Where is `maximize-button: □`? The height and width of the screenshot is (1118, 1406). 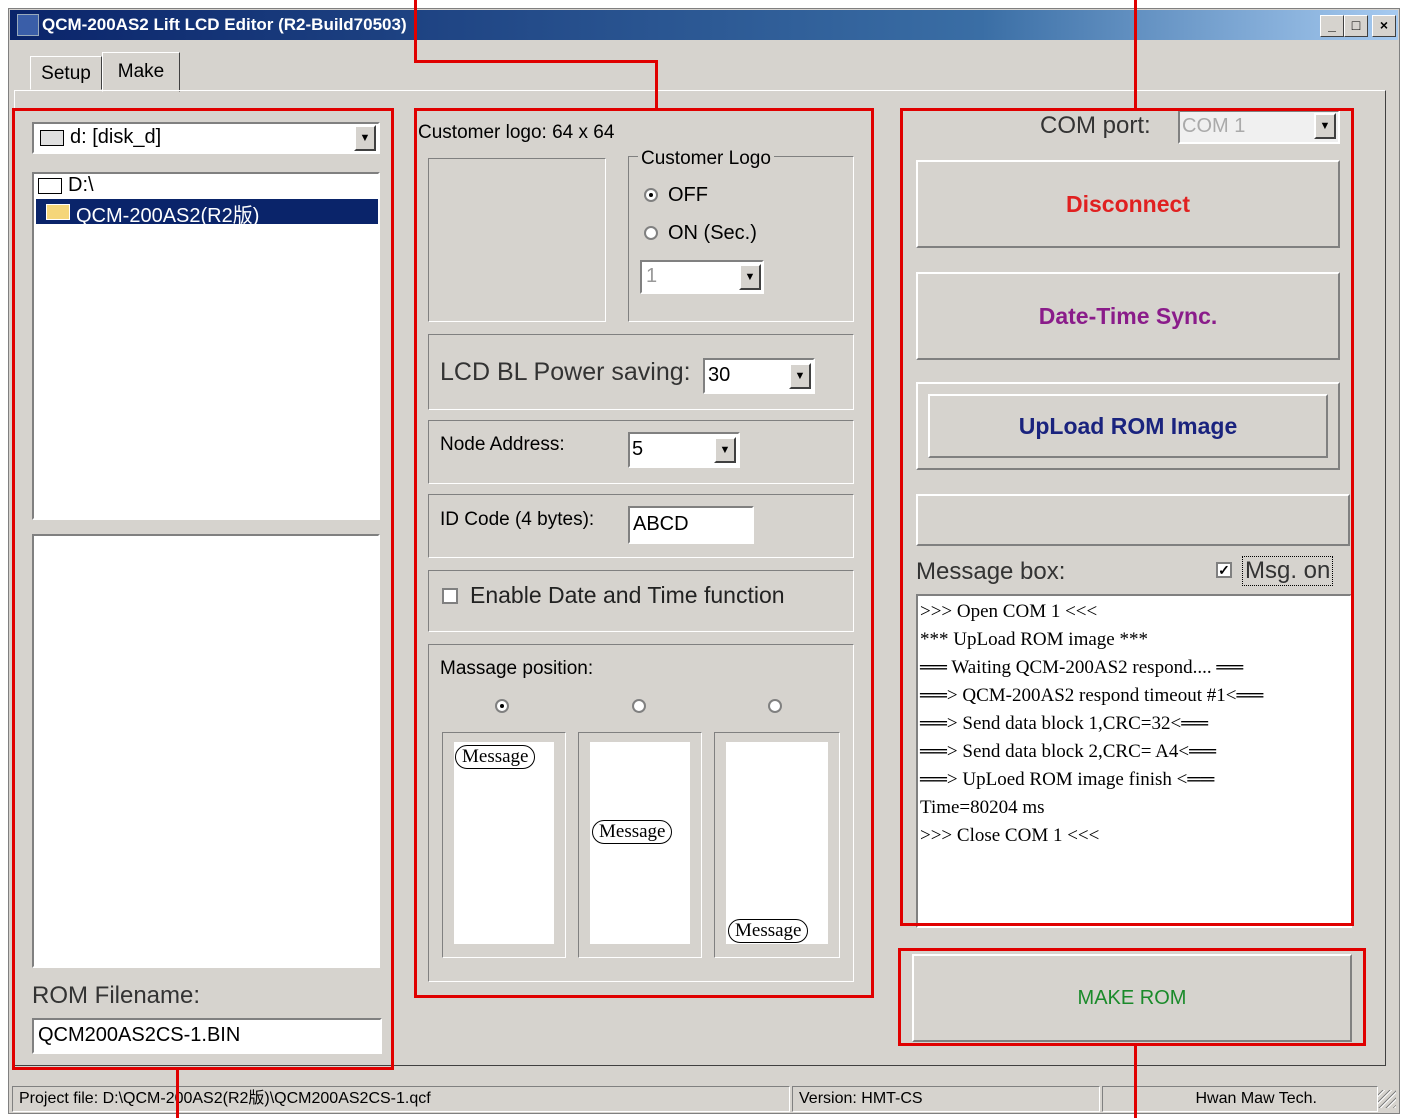 maximize-button: □ is located at coordinates (1356, 26).